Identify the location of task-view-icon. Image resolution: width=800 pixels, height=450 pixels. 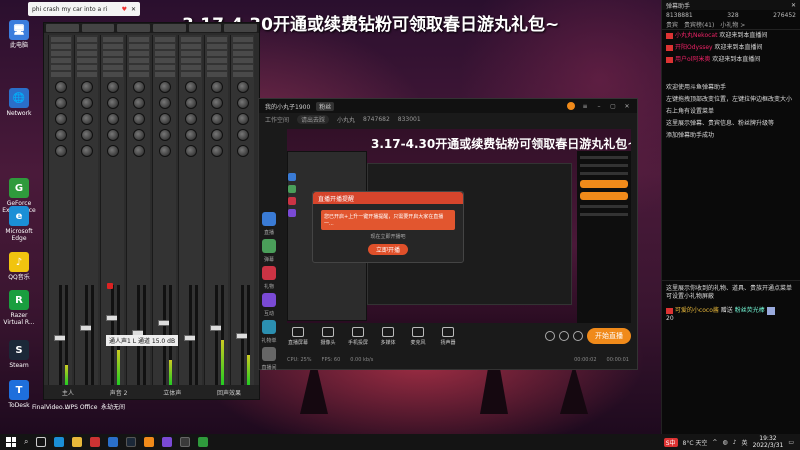
(41, 442).